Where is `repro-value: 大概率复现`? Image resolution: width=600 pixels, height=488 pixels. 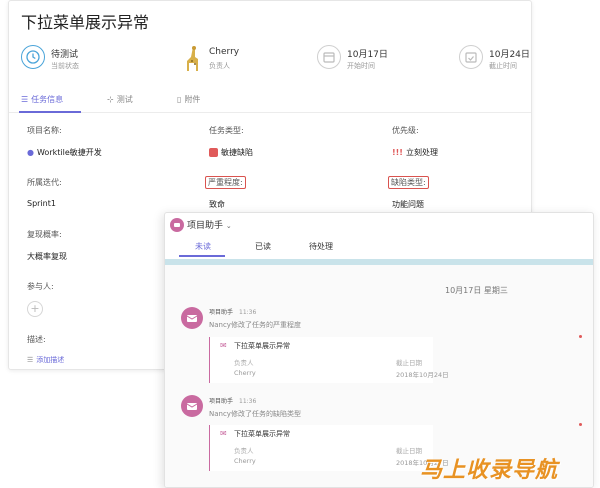 repro-value: 大概率复现 is located at coordinates (47, 256).